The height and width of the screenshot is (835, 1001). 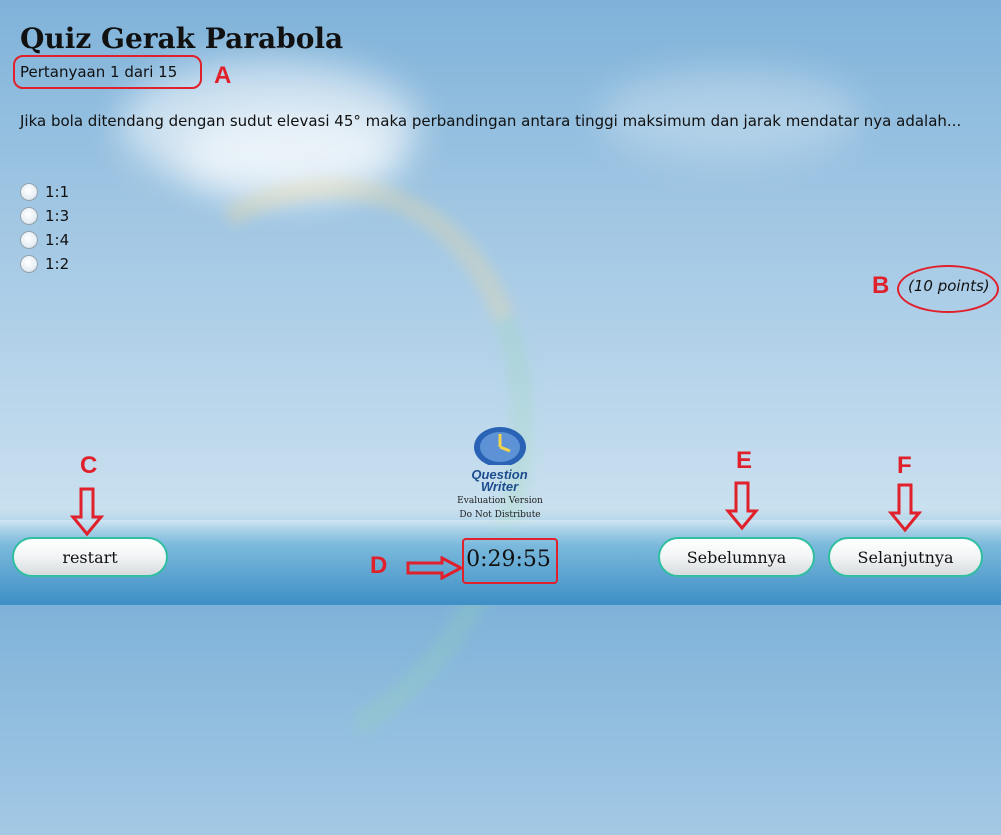 I want to click on annotation-highlight-d, so click(x=510, y=561).